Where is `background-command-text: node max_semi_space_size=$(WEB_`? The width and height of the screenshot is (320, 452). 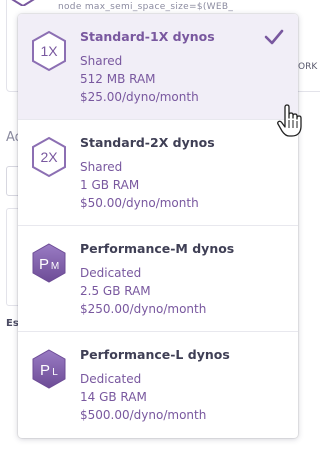
background-command-text: node max_semi_space_size=$(WEB_ is located at coordinates (146, 7).